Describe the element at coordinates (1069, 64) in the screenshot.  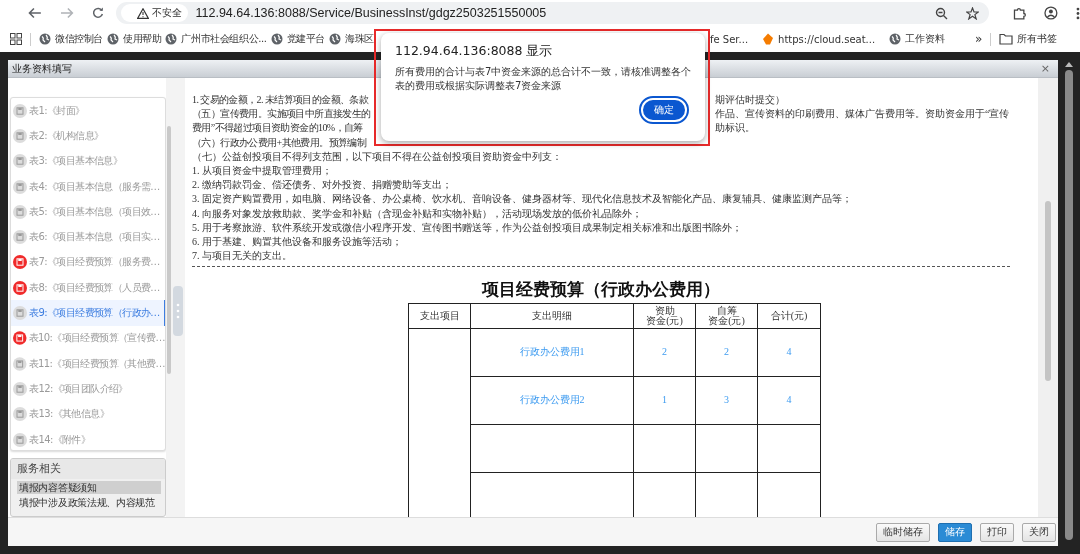
I see `scroll-up-icon` at that location.